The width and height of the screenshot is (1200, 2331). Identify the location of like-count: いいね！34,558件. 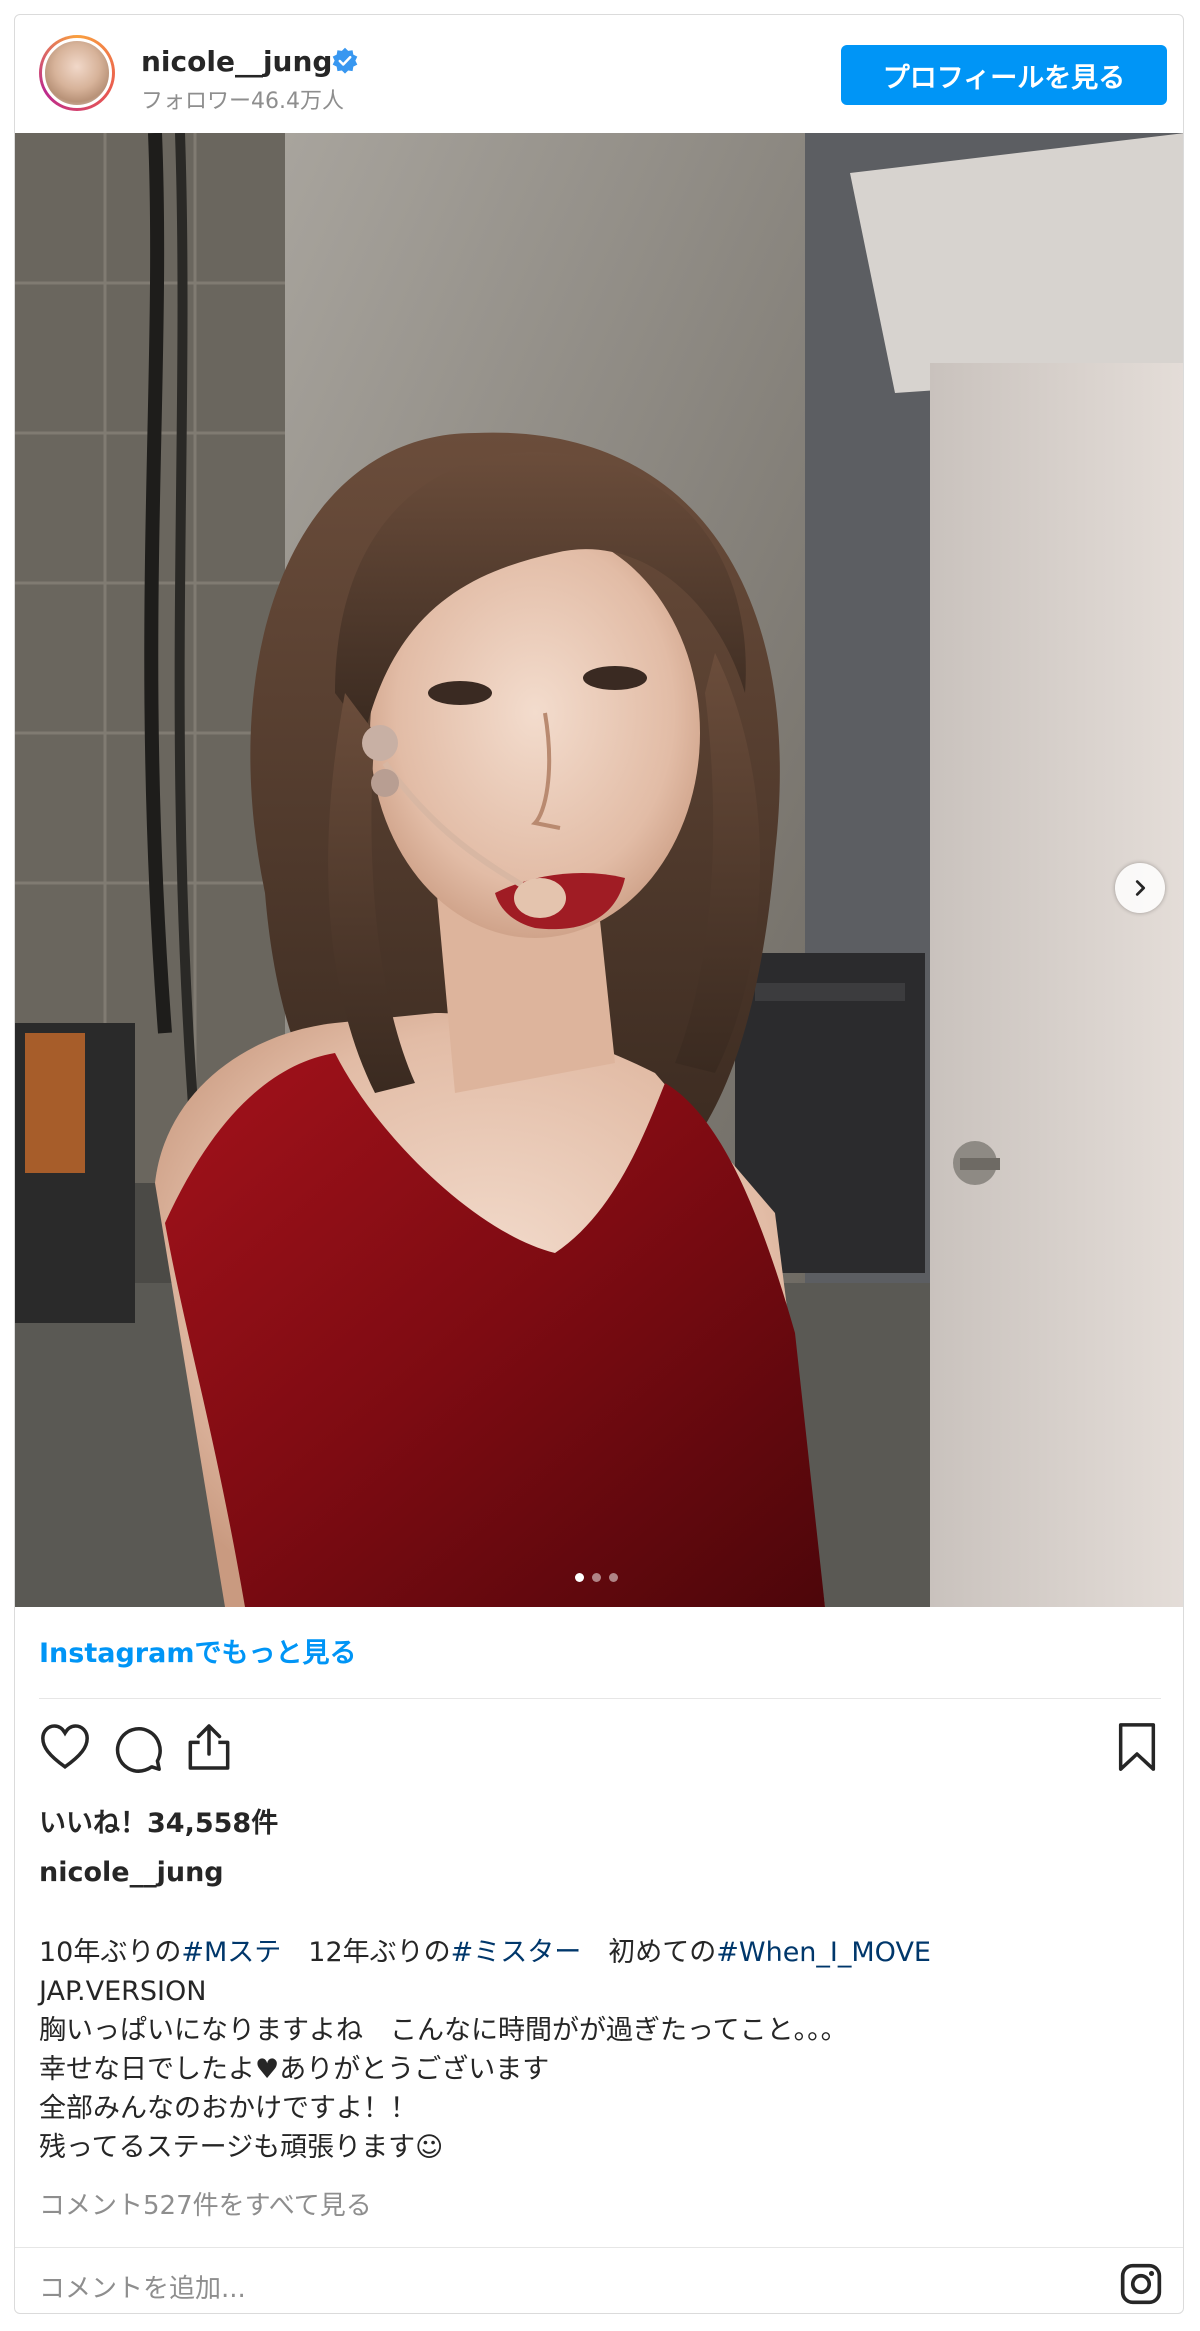
(158, 1820).